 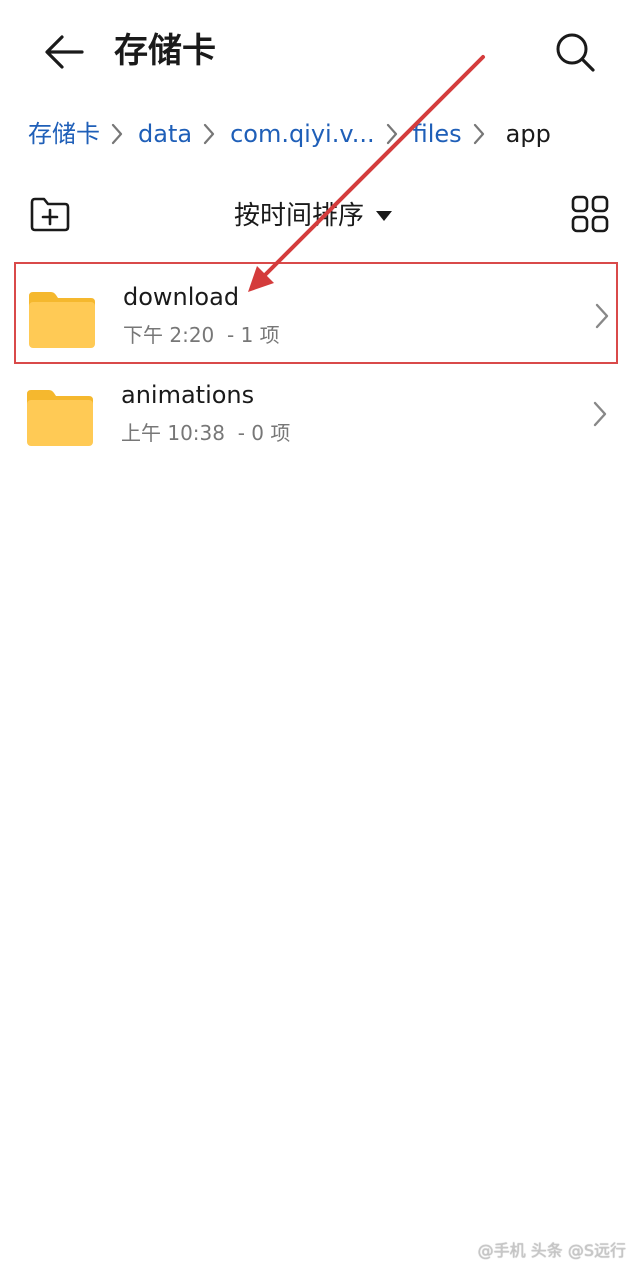 What do you see at coordinates (253, 335) in the screenshot?
I see `file-count: - 1 项` at bounding box center [253, 335].